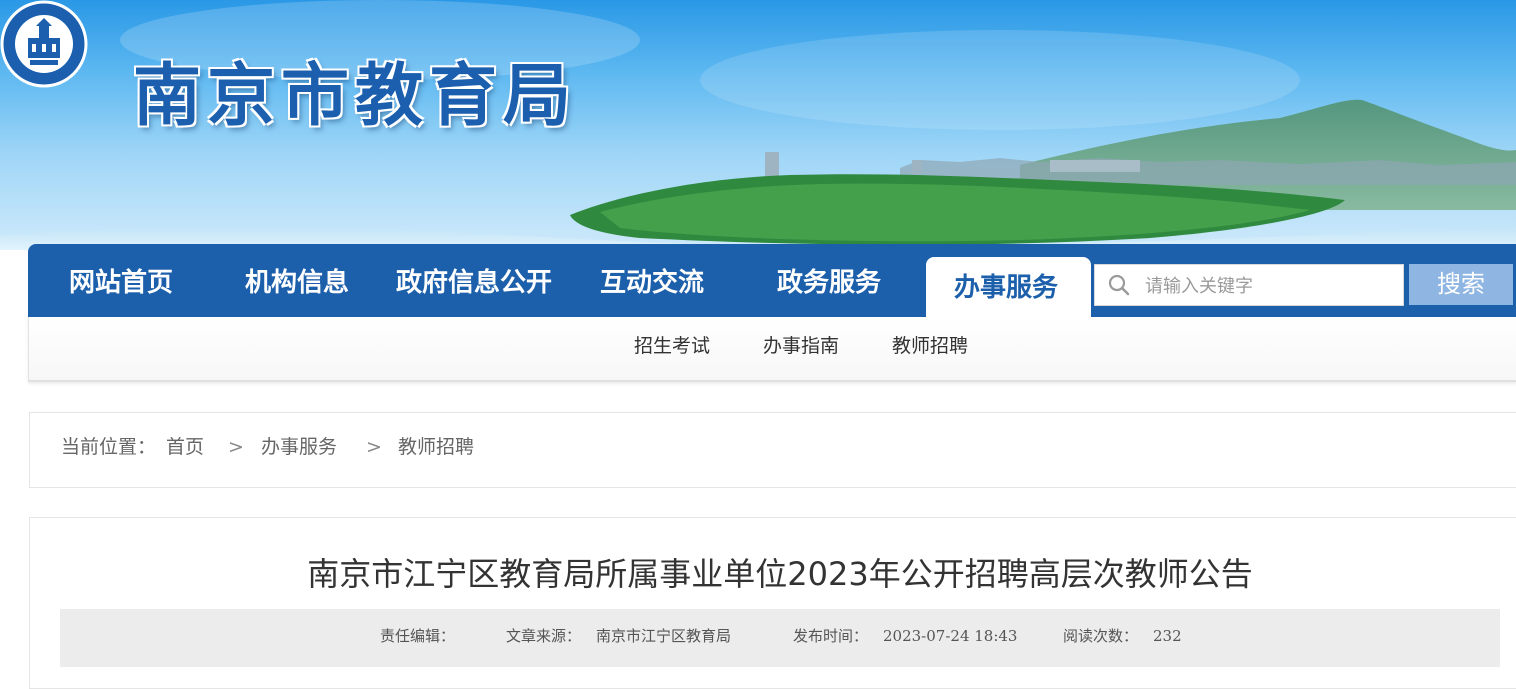 The width and height of the screenshot is (1516, 689). What do you see at coordinates (44, 44) in the screenshot?
I see `education-bureau-seal-icon` at bounding box center [44, 44].